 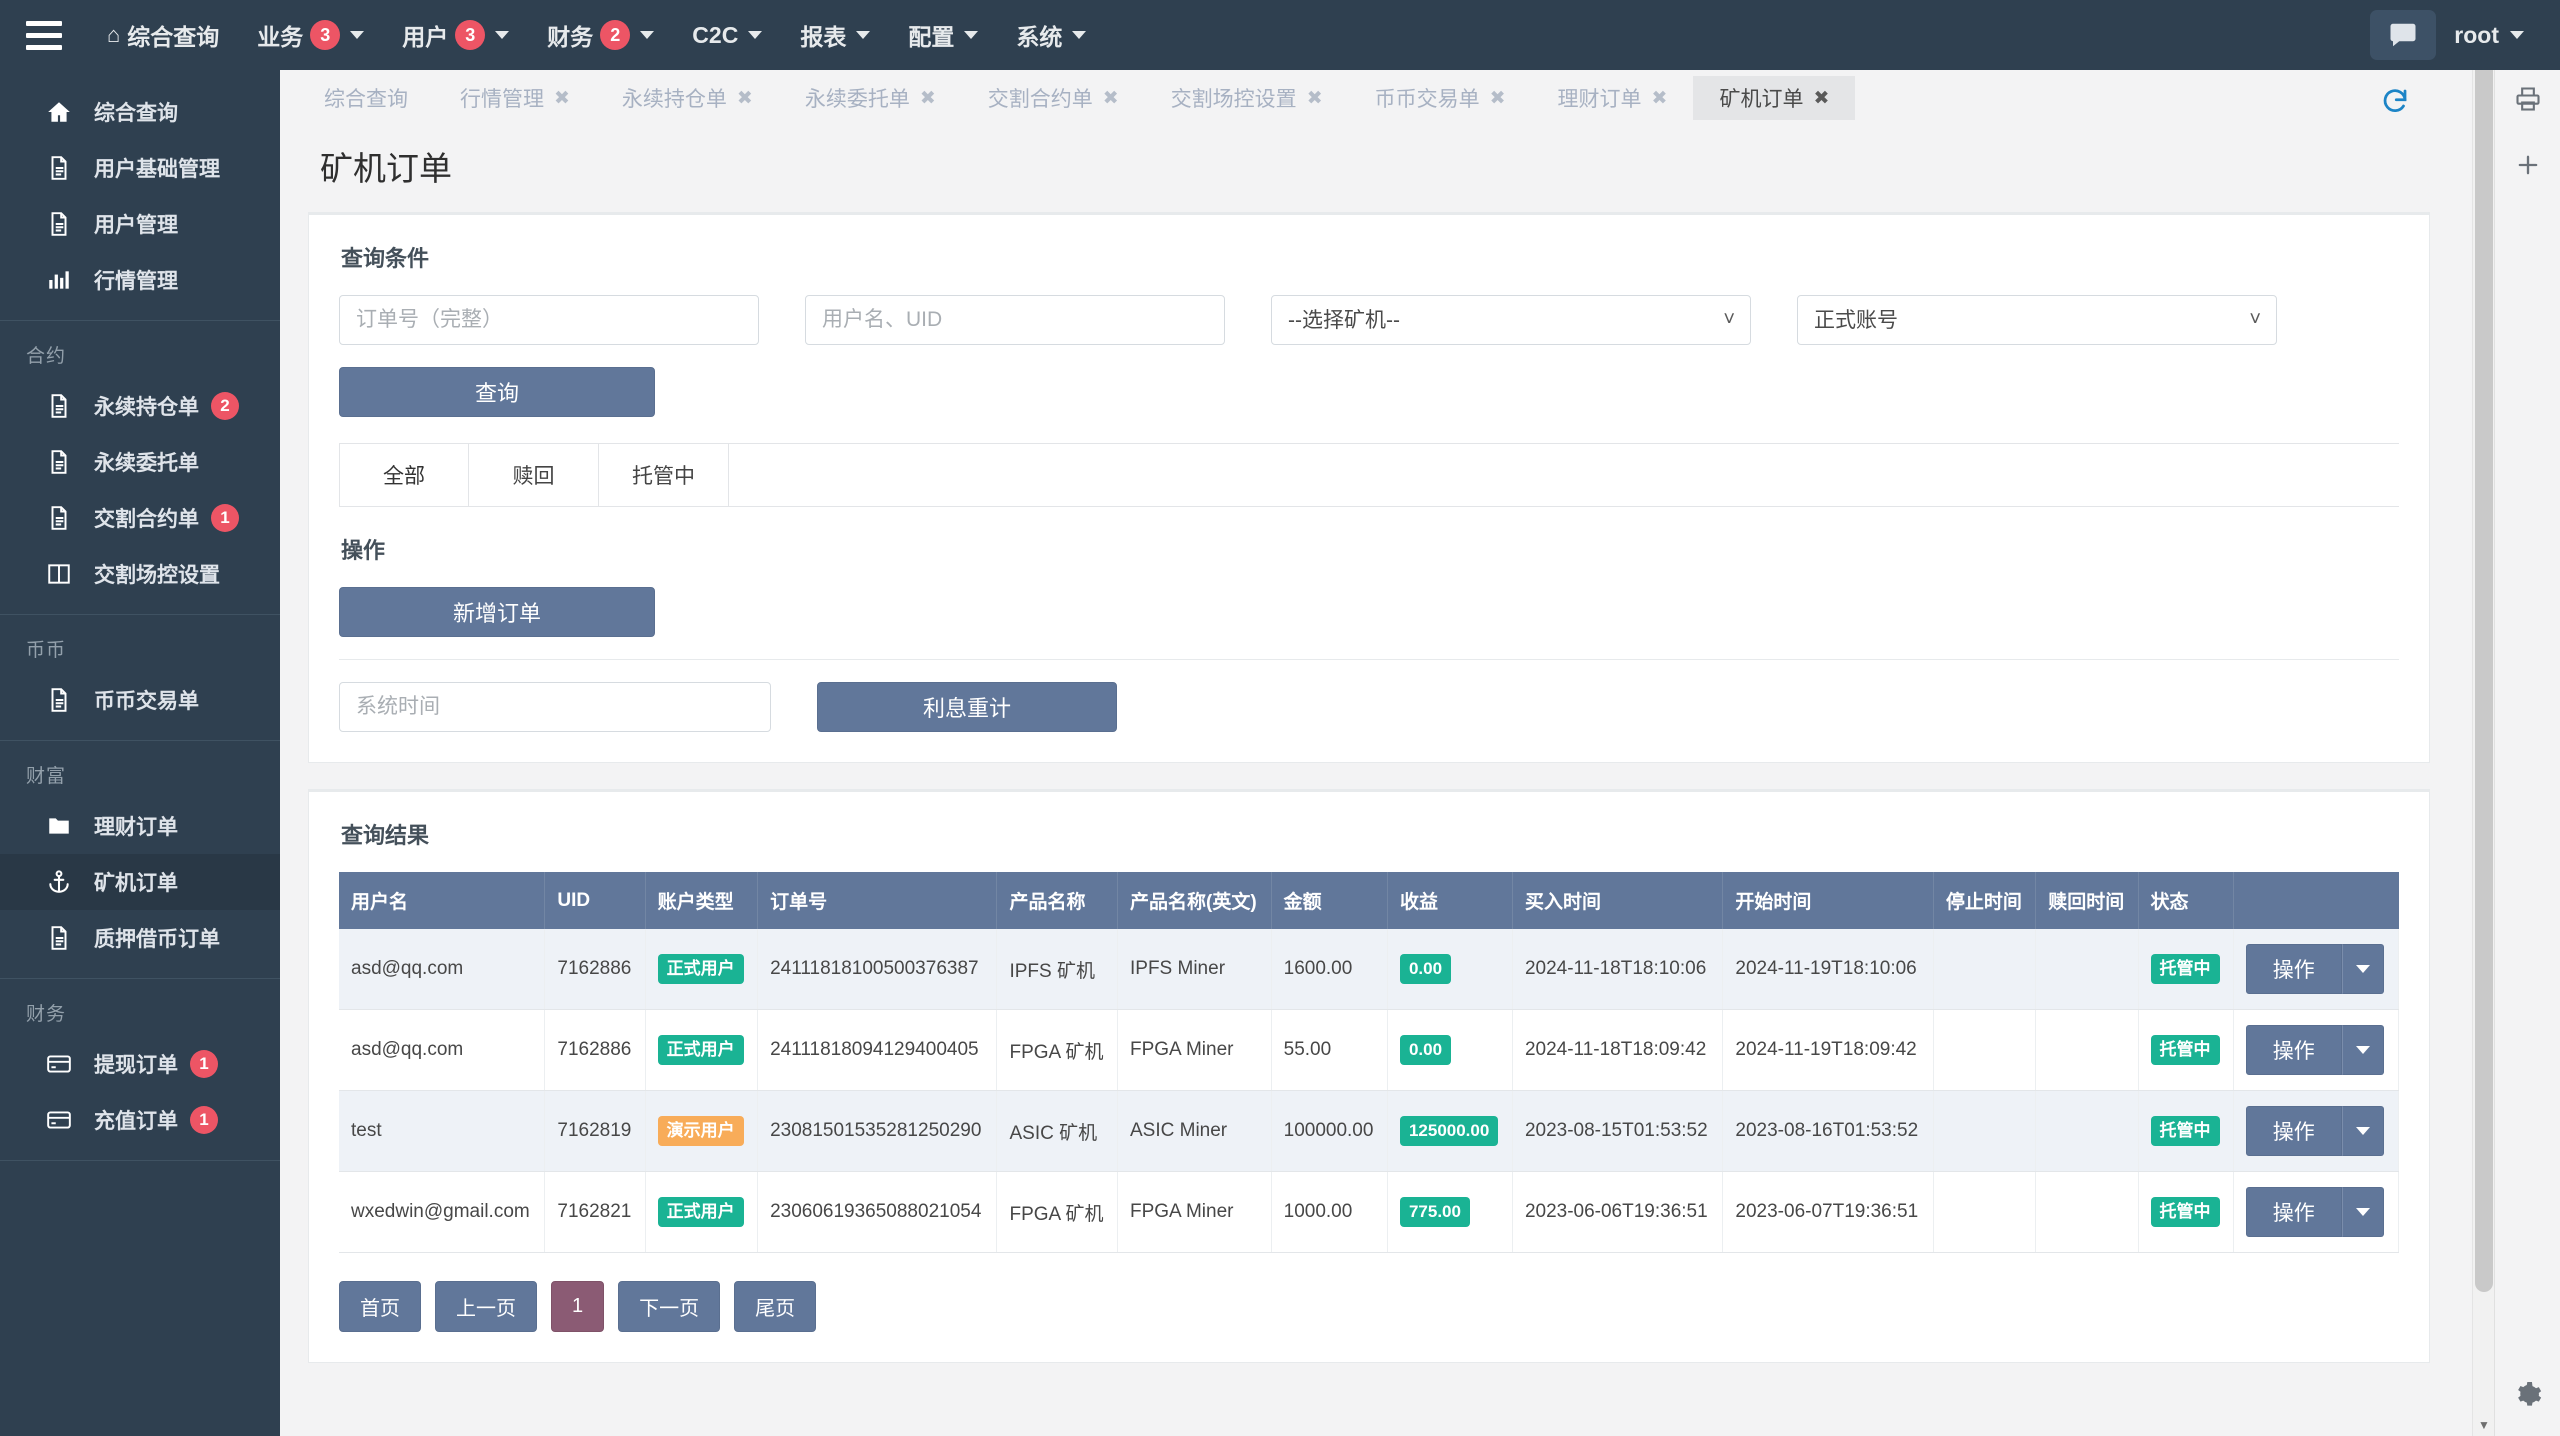 I want to click on scroll-down-icon: ▼, so click(x=2484, y=1425).